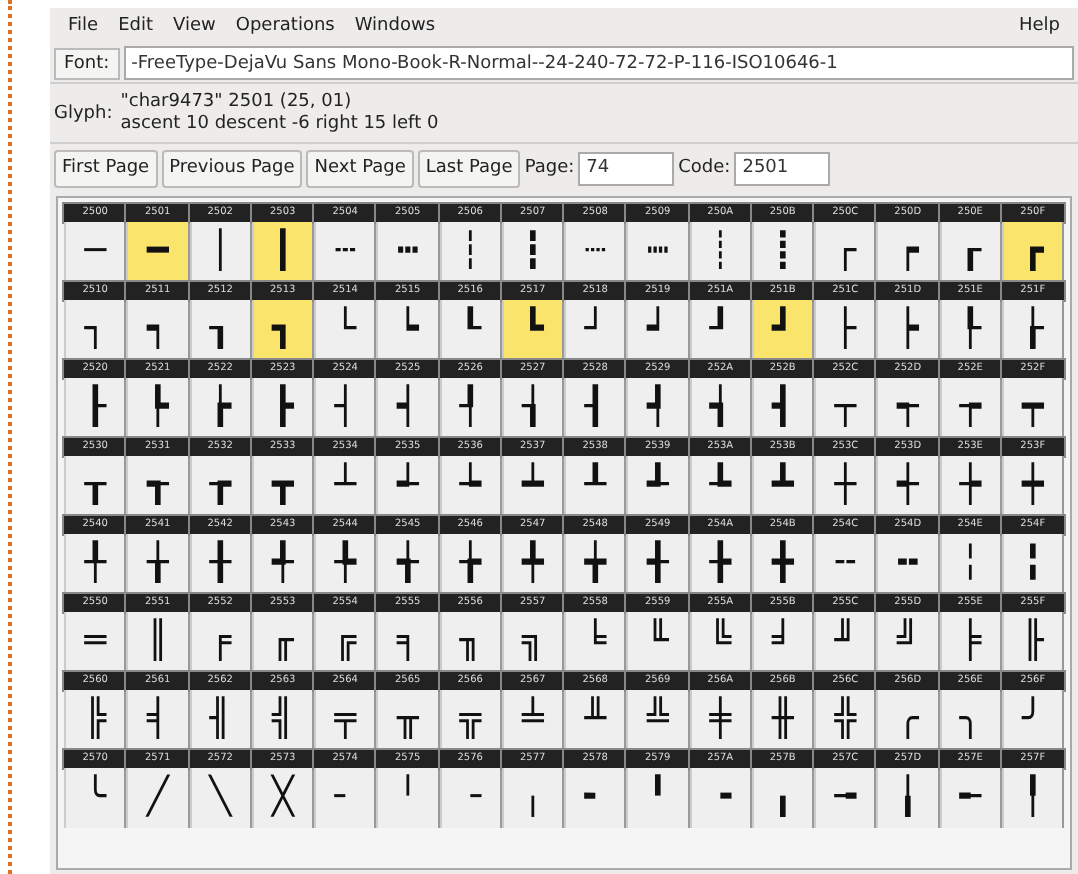 Image resolution: width=1078 pixels, height=874 pixels. I want to click on glyph-cell: ┄, so click(345, 252).